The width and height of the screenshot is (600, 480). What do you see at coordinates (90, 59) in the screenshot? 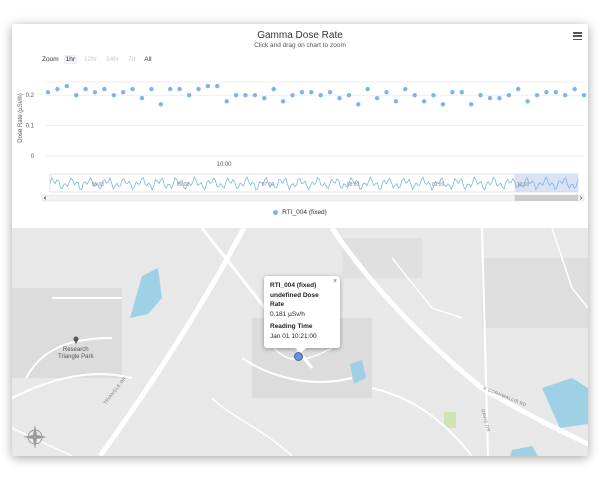
I see `zoom-12hr-button: 12hr` at bounding box center [90, 59].